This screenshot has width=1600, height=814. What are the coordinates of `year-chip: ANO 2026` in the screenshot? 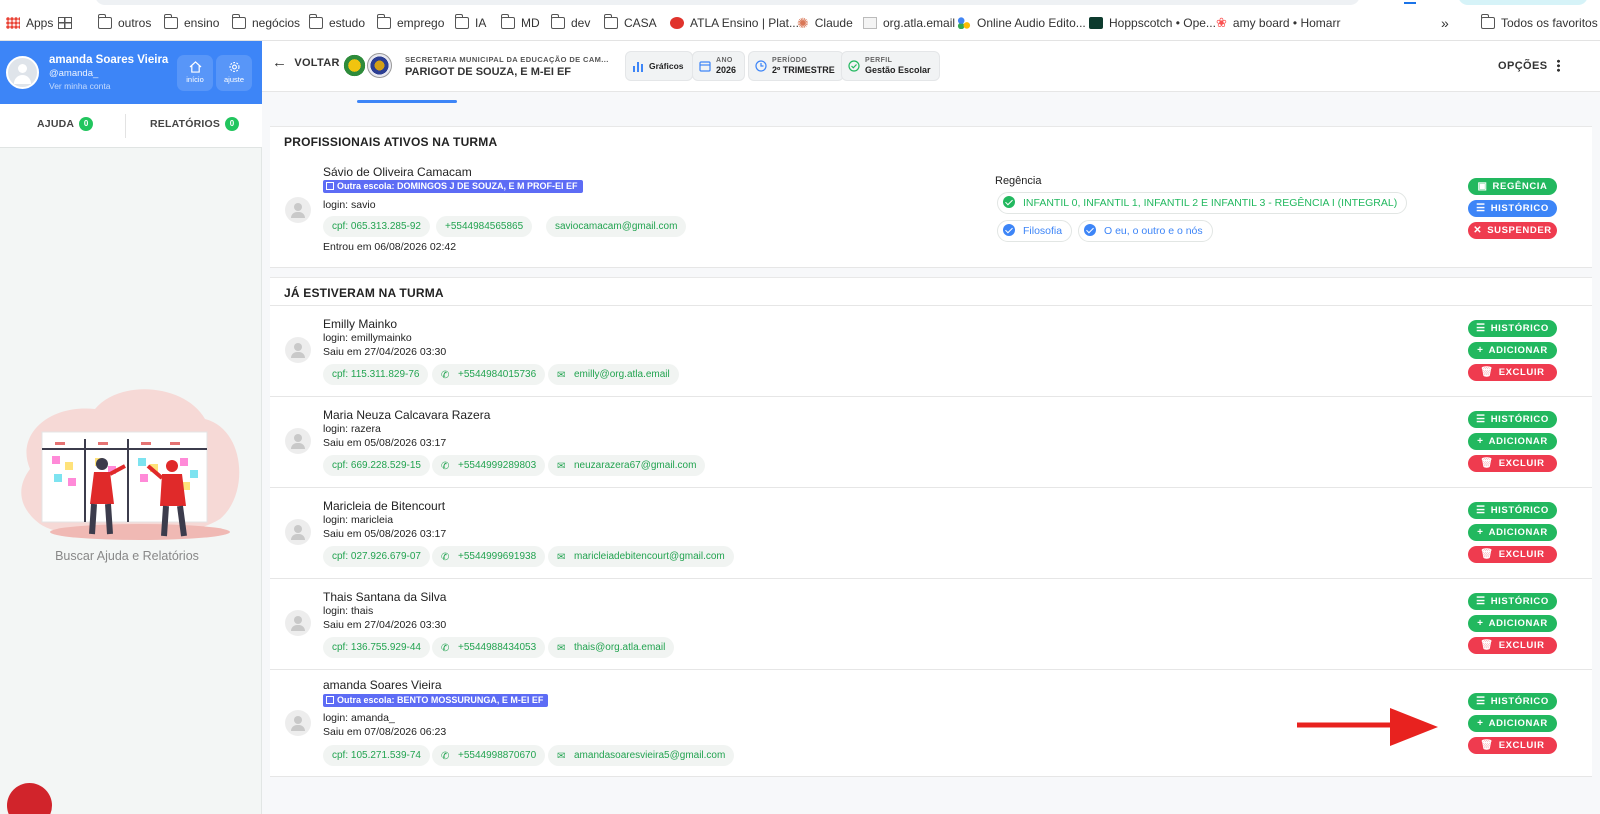 It's located at (719, 66).